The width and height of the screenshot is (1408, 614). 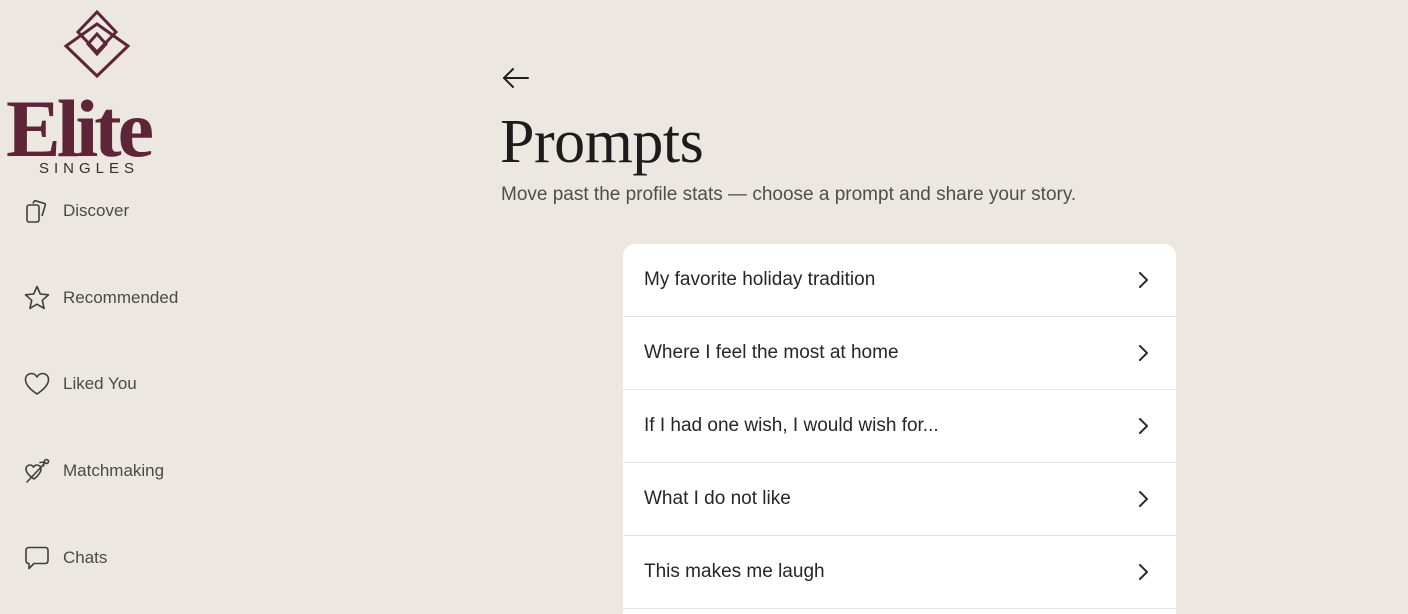 What do you see at coordinates (734, 571) in the screenshot?
I see `prompt-label: This makes me laugh` at bounding box center [734, 571].